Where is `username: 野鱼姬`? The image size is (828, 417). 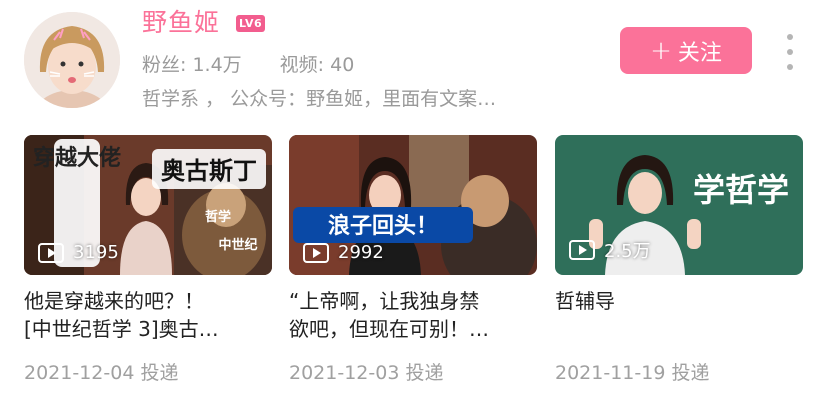 username: 野鱼姬 is located at coordinates (181, 23).